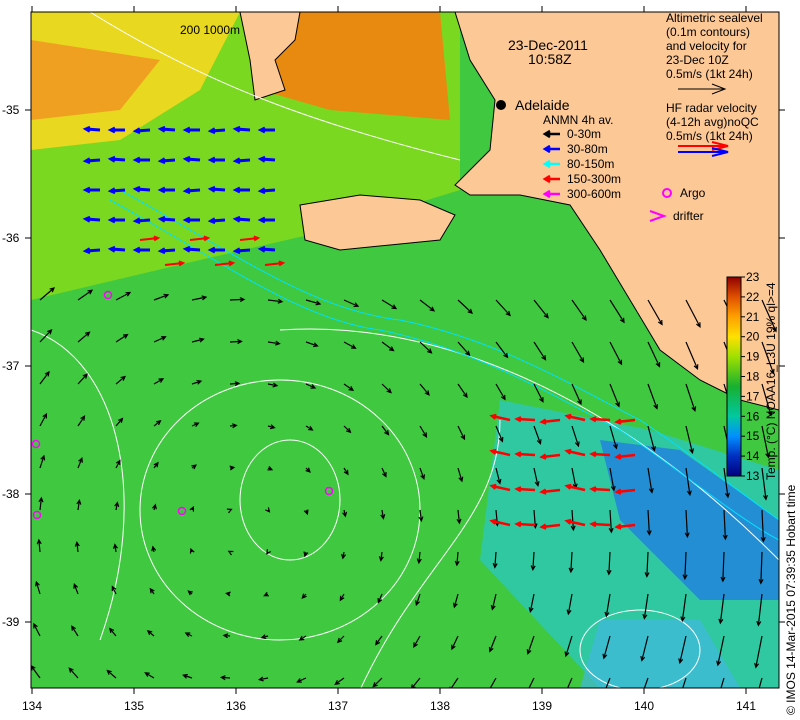  I want to click on anmn-item-label: 300-600m, so click(594, 194).